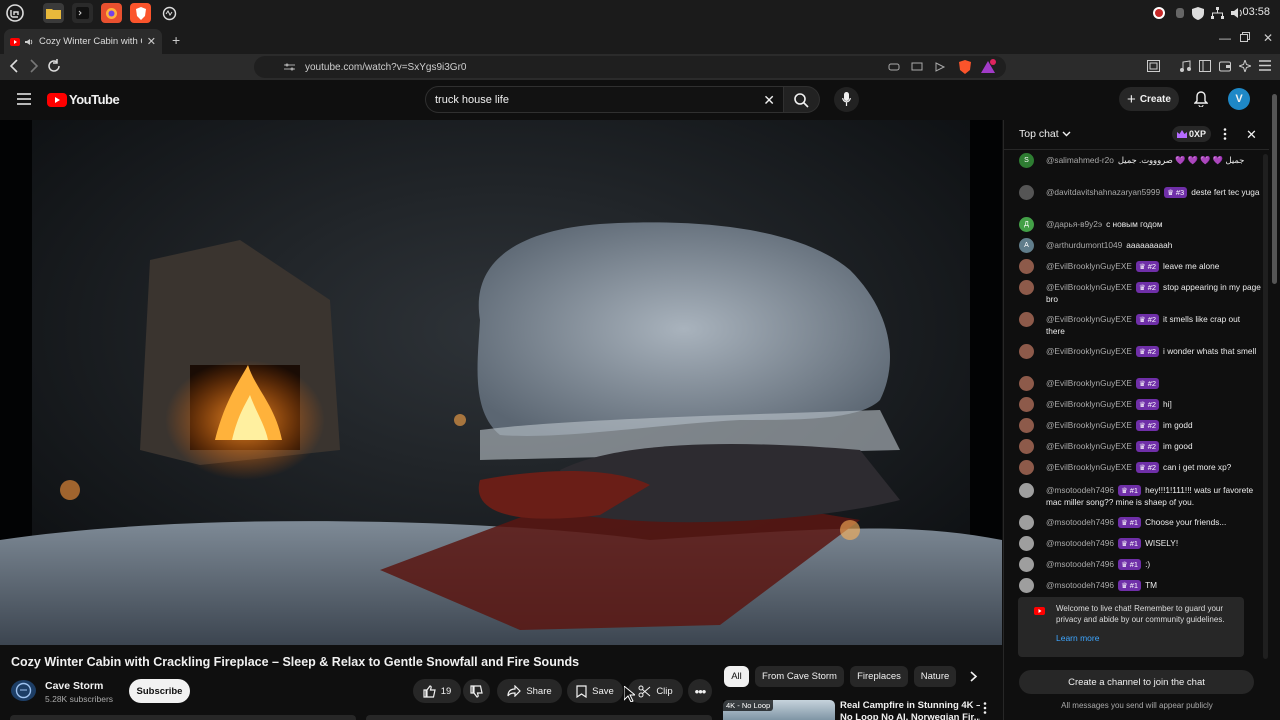 The image size is (1280, 720). Describe the element at coordinates (29, 42) in the screenshot. I see `audio-playing-icon` at that location.